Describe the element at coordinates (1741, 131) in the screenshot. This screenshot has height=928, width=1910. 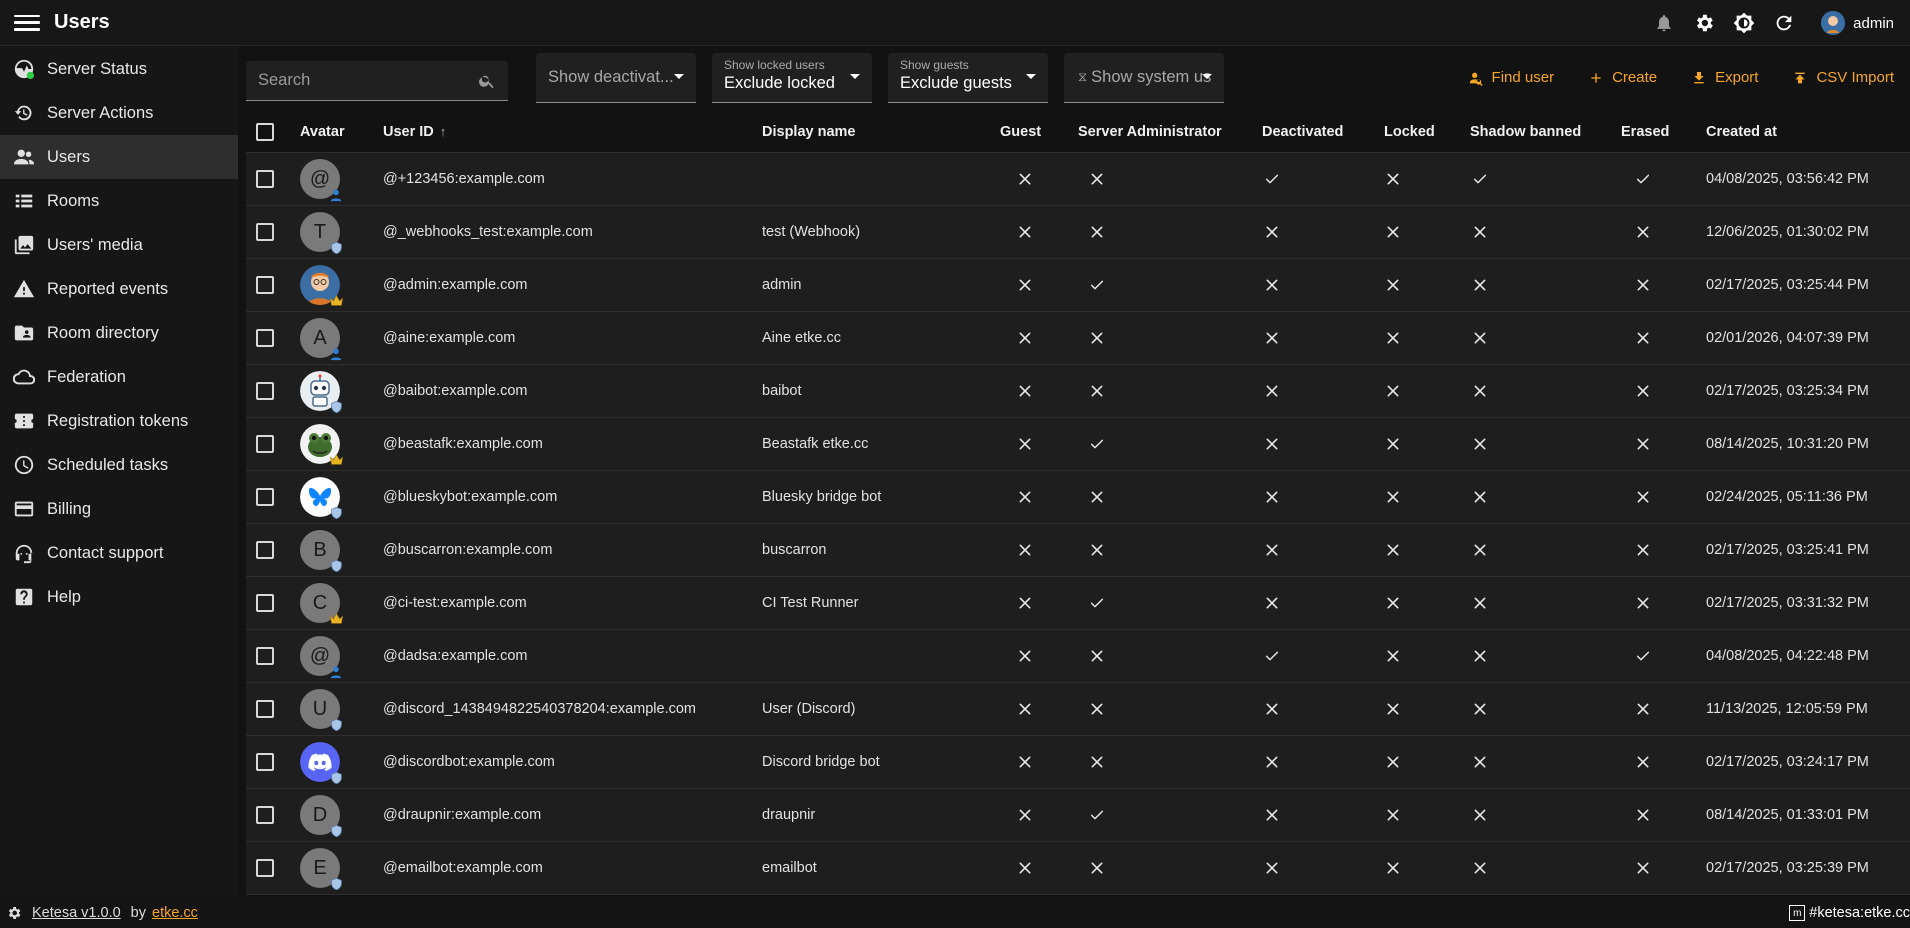
I see `column-header-created-at: Created at` at that location.